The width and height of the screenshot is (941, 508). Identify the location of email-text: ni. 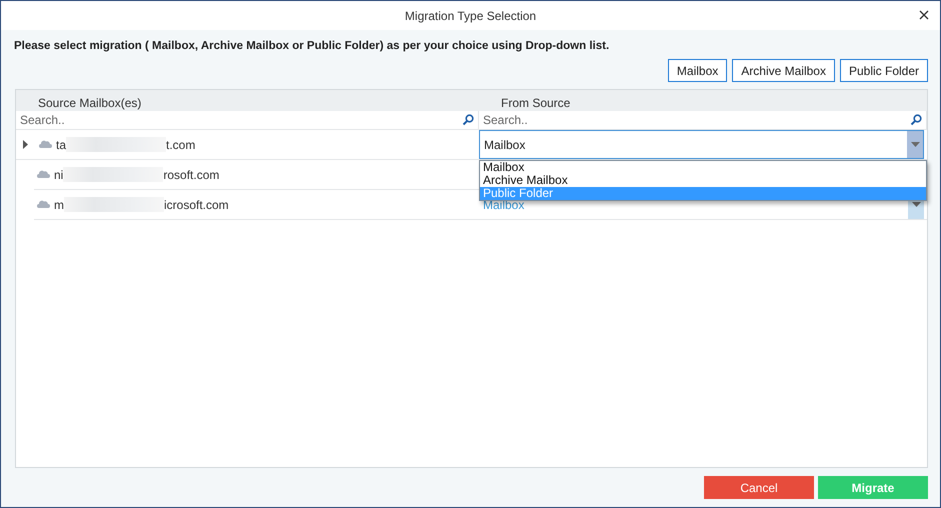
(59, 175).